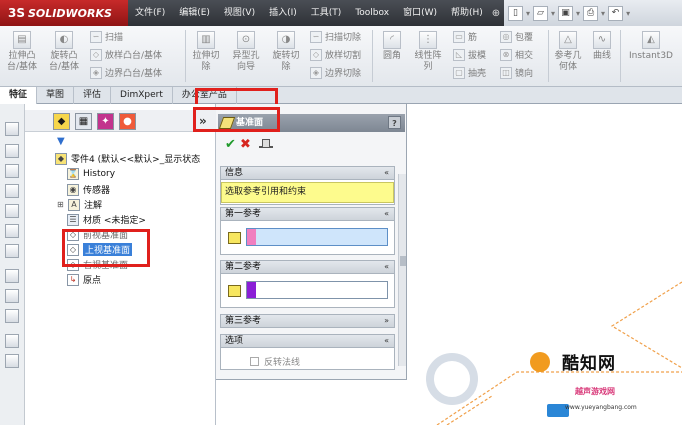 Image resolution: width=682 pixels, height=425 pixels. What do you see at coordinates (266, 143) in the screenshot?
I see `pushpin-icon` at bounding box center [266, 143].